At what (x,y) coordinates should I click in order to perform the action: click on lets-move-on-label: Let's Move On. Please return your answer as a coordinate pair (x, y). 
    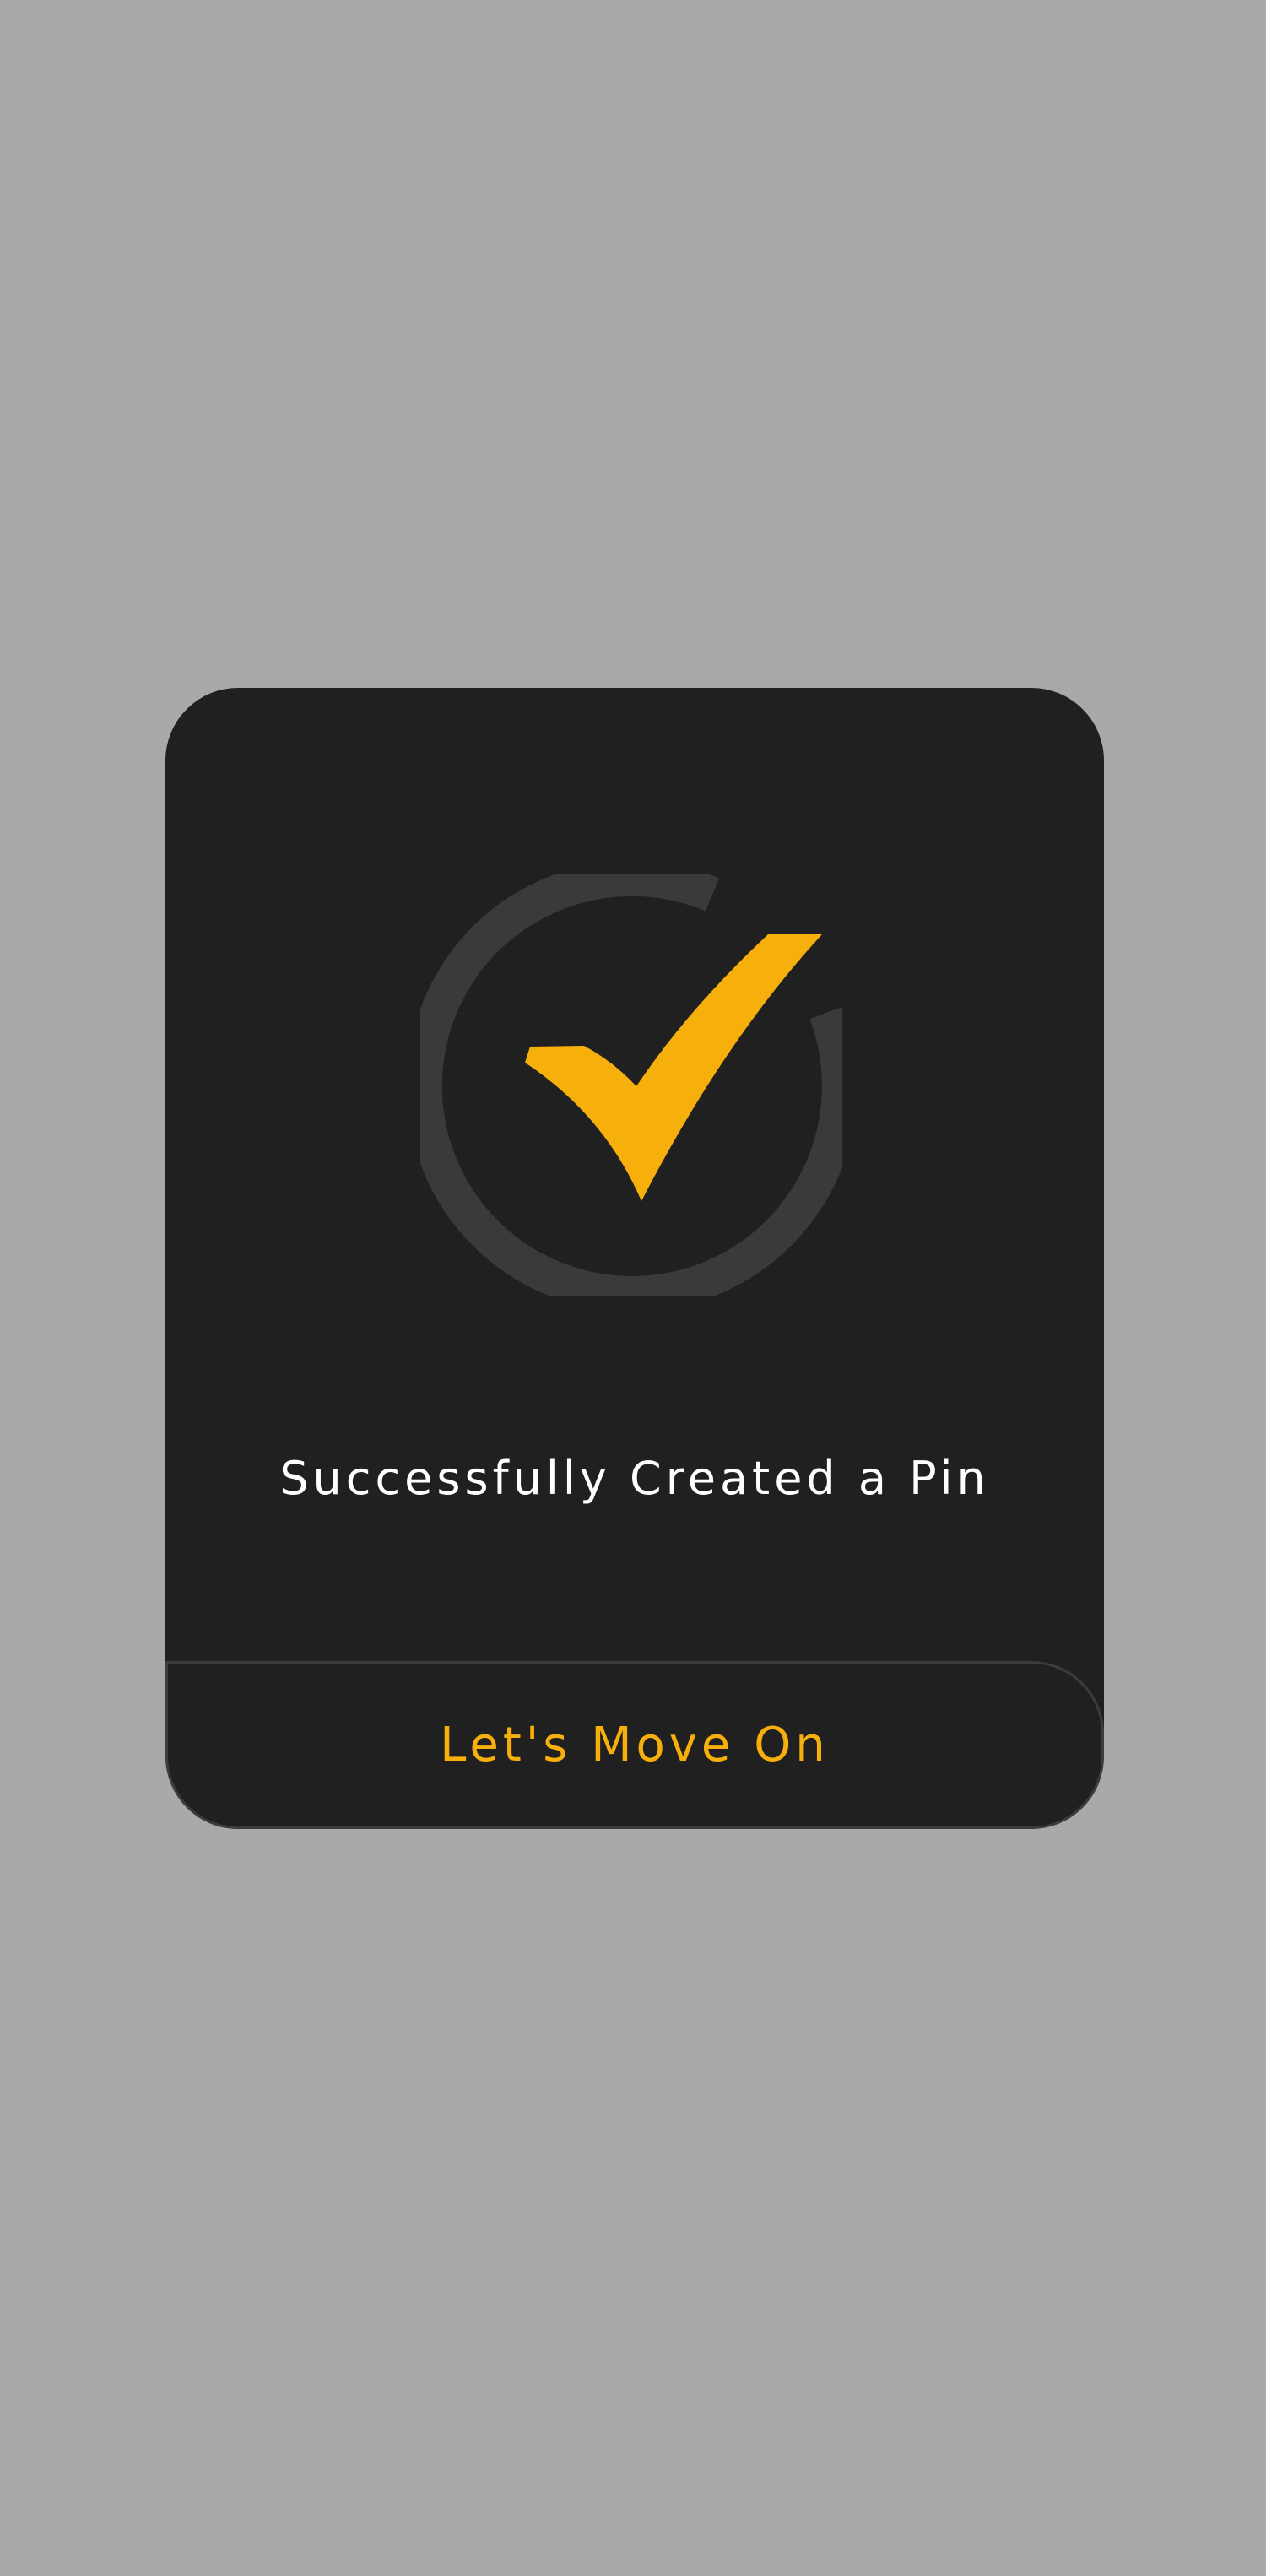
    Looking at the image, I should click on (635, 1744).